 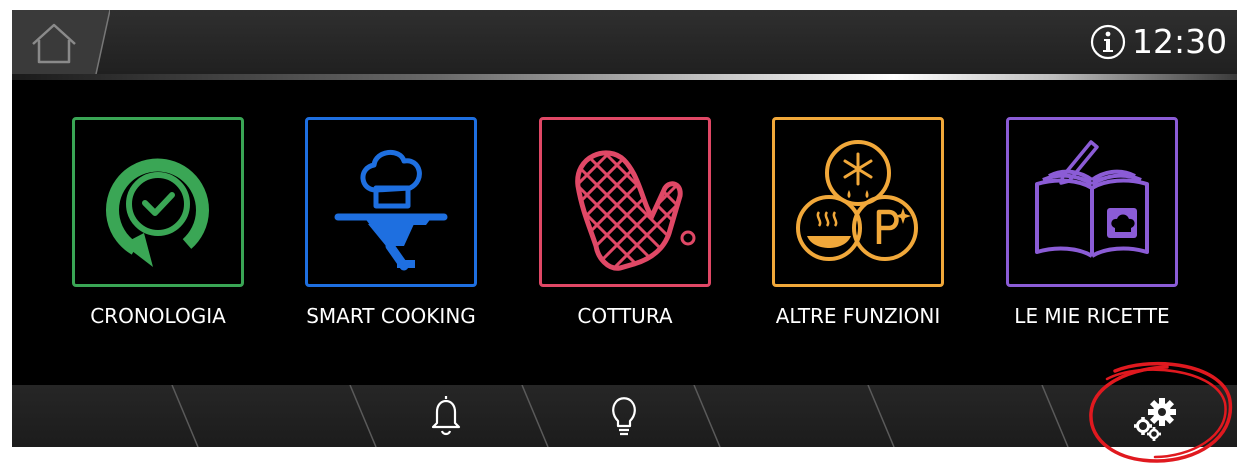 I want to click on chef-cloche-icon, so click(x=391, y=210).